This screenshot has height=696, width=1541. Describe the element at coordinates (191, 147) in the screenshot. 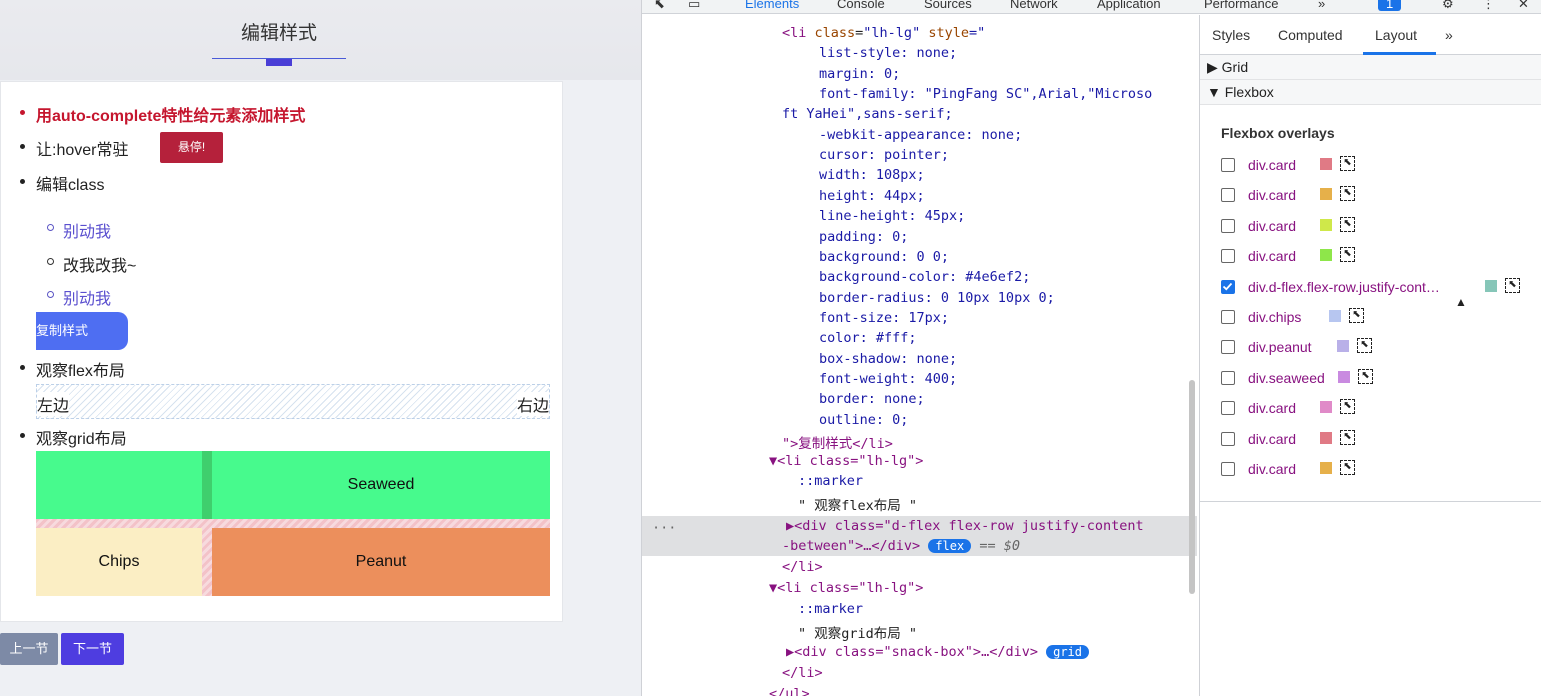

I see `hover-button: 悬停!` at that location.